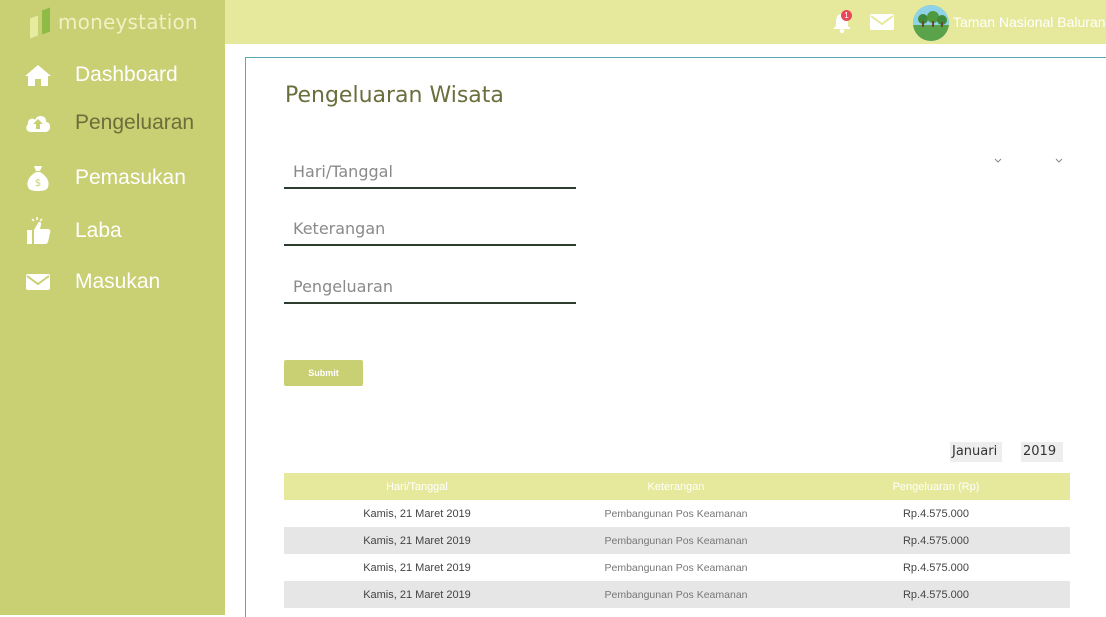 Image resolution: width=1106 pixels, height=617 pixels. I want to click on cloud-upload-icon, so click(38, 123).